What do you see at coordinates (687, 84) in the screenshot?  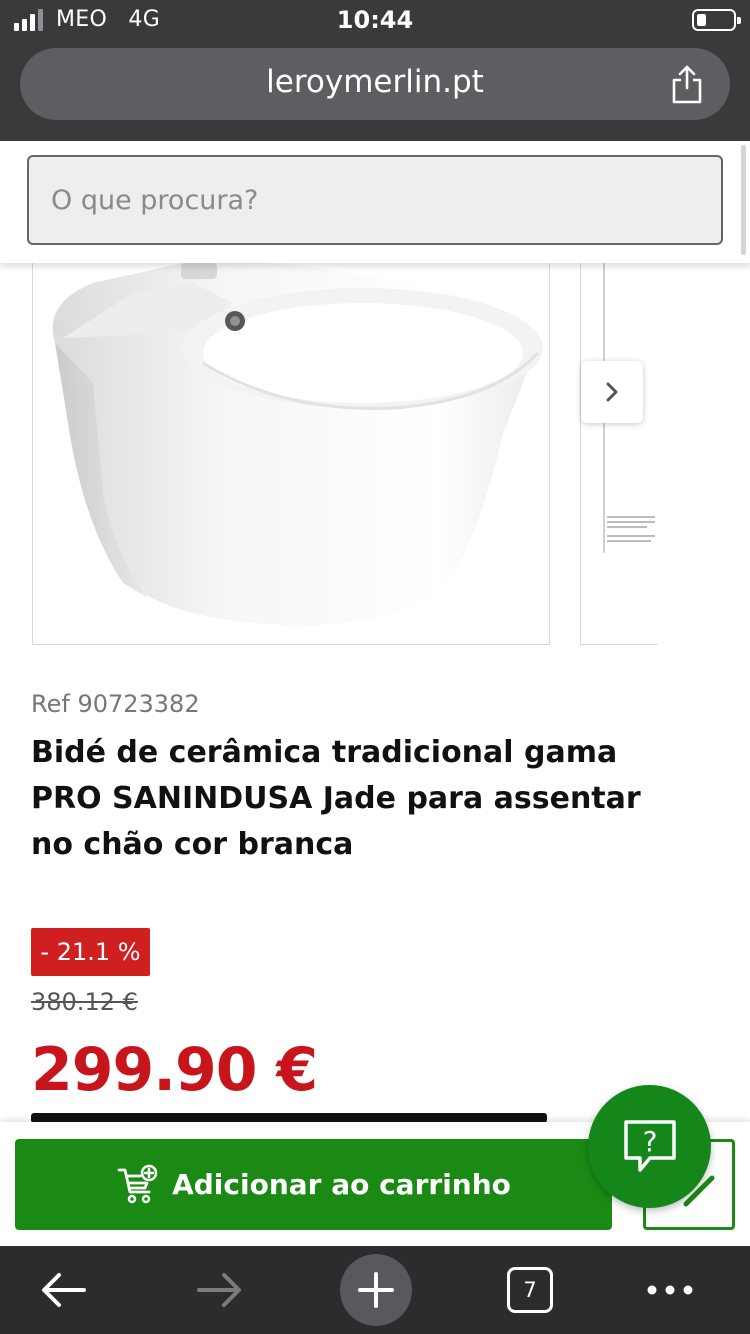 I see `share-icon` at bounding box center [687, 84].